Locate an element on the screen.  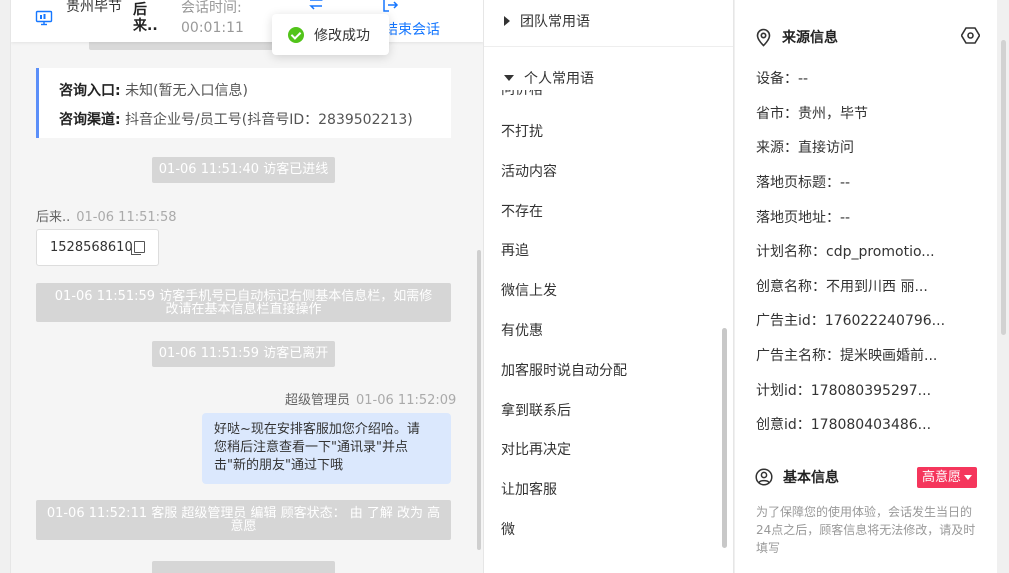
chevron-down-icon is located at coordinates (968, 477).